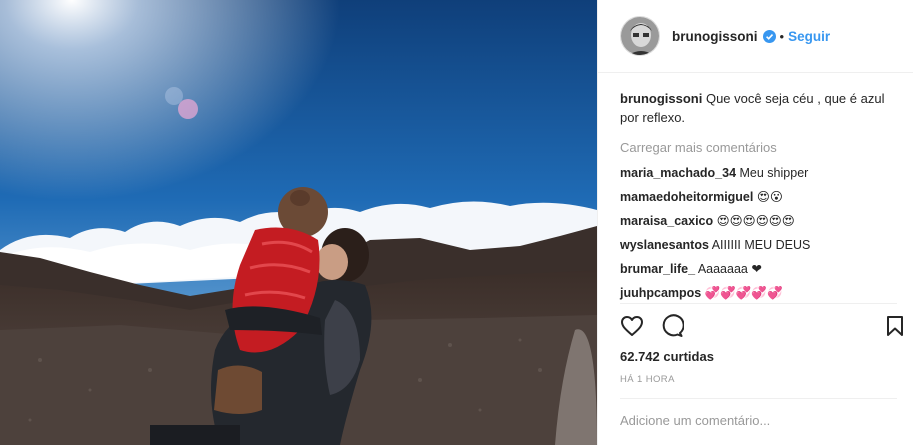 The height and width of the screenshot is (445, 913). I want to click on comment: brumar_life_ Aaaaaaa ❤, so click(758, 269).